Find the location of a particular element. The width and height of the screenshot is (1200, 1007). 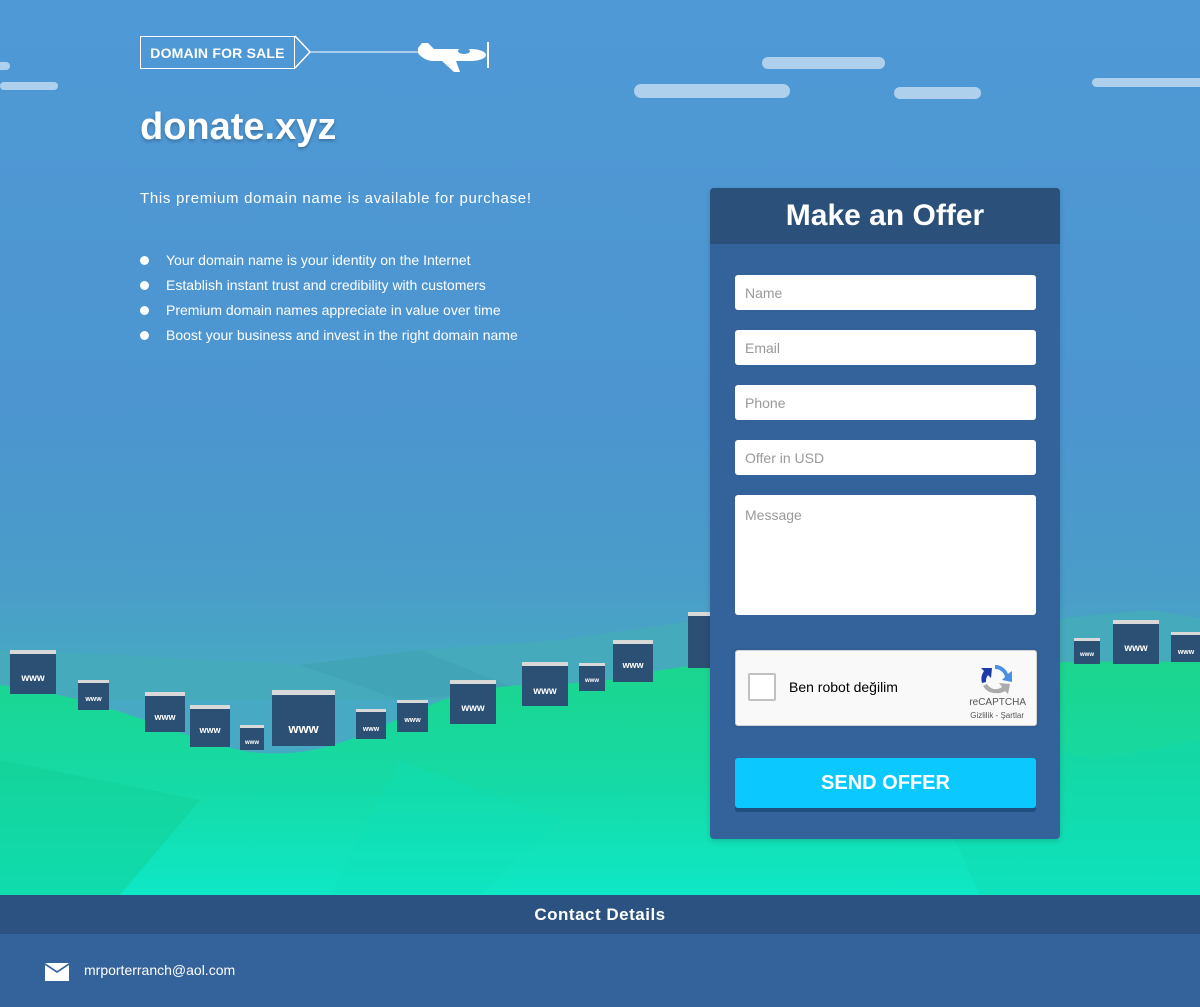

recaptcha-logo-icon is located at coordinates (996, 679).